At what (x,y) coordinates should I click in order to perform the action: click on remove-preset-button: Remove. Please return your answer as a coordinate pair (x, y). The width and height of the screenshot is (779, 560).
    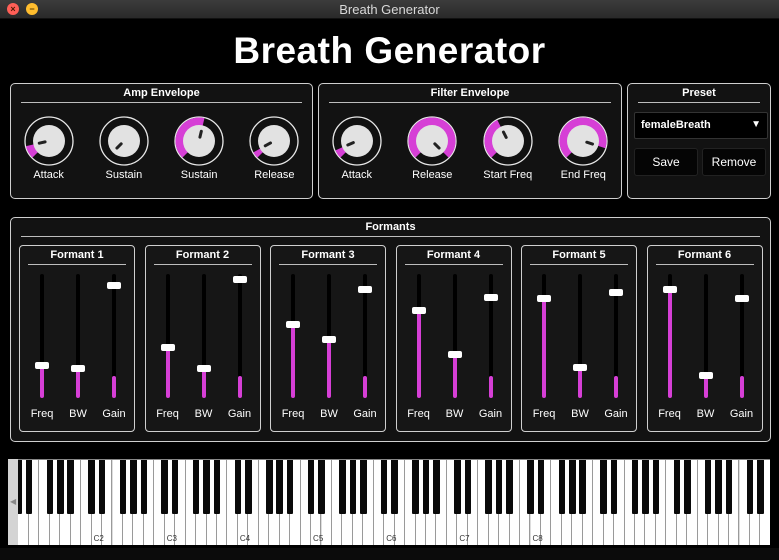
    Looking at the image, I should click on (734, 162).